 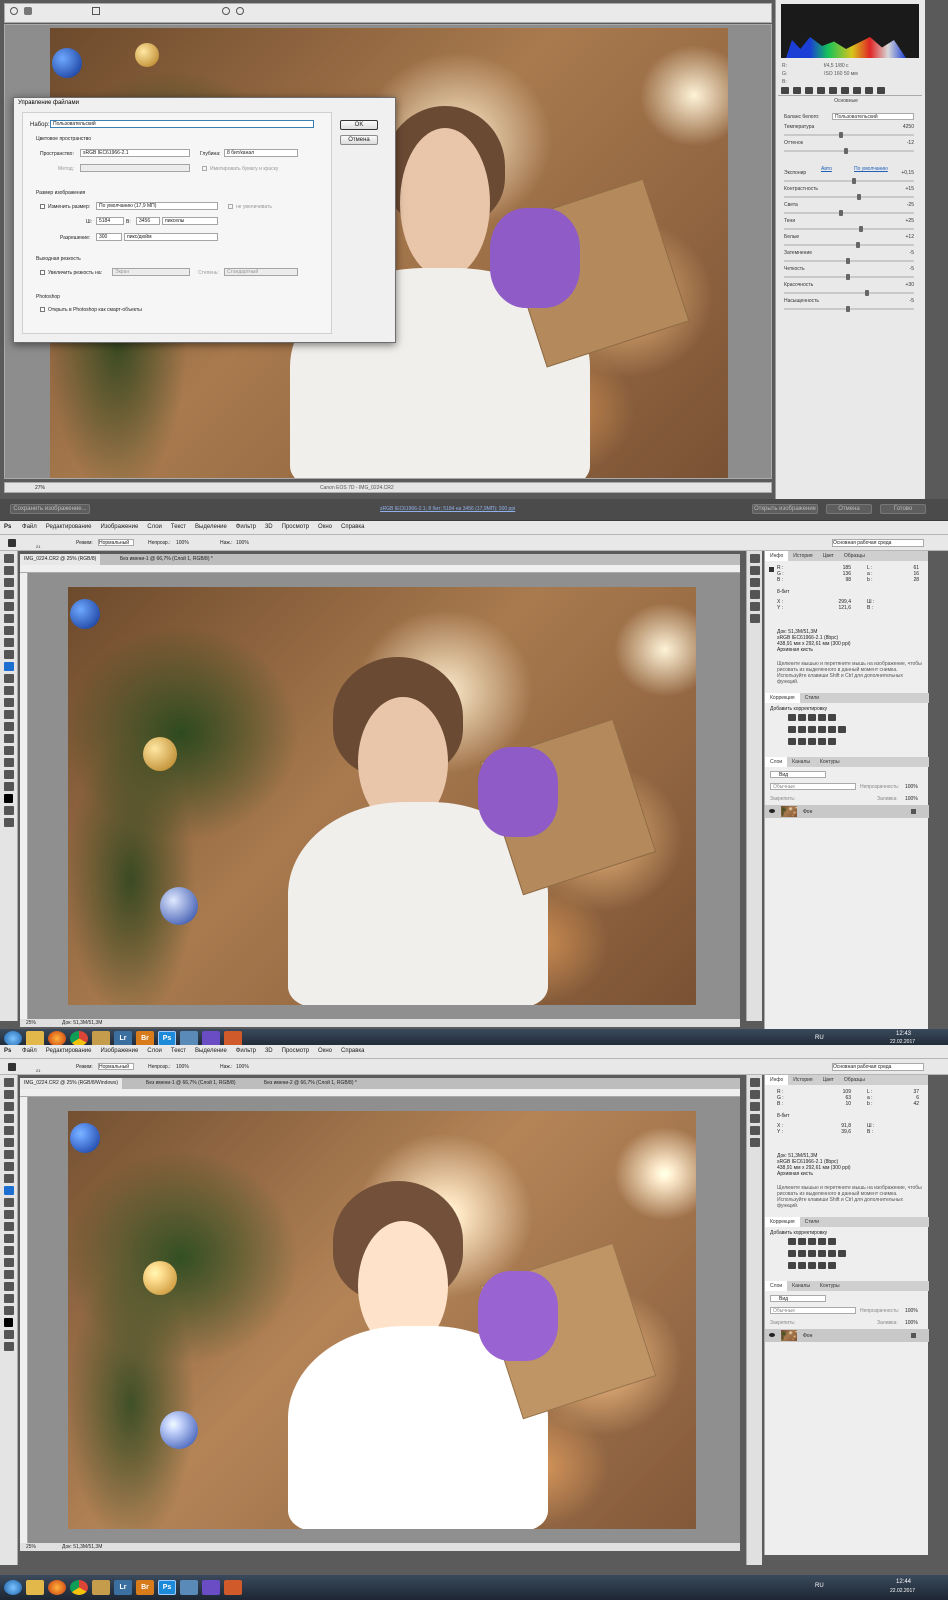 What do you see at coordinates (797, 90) in the screenshot?
I see `curve-tab-icon` at bounding box center [797, 90].